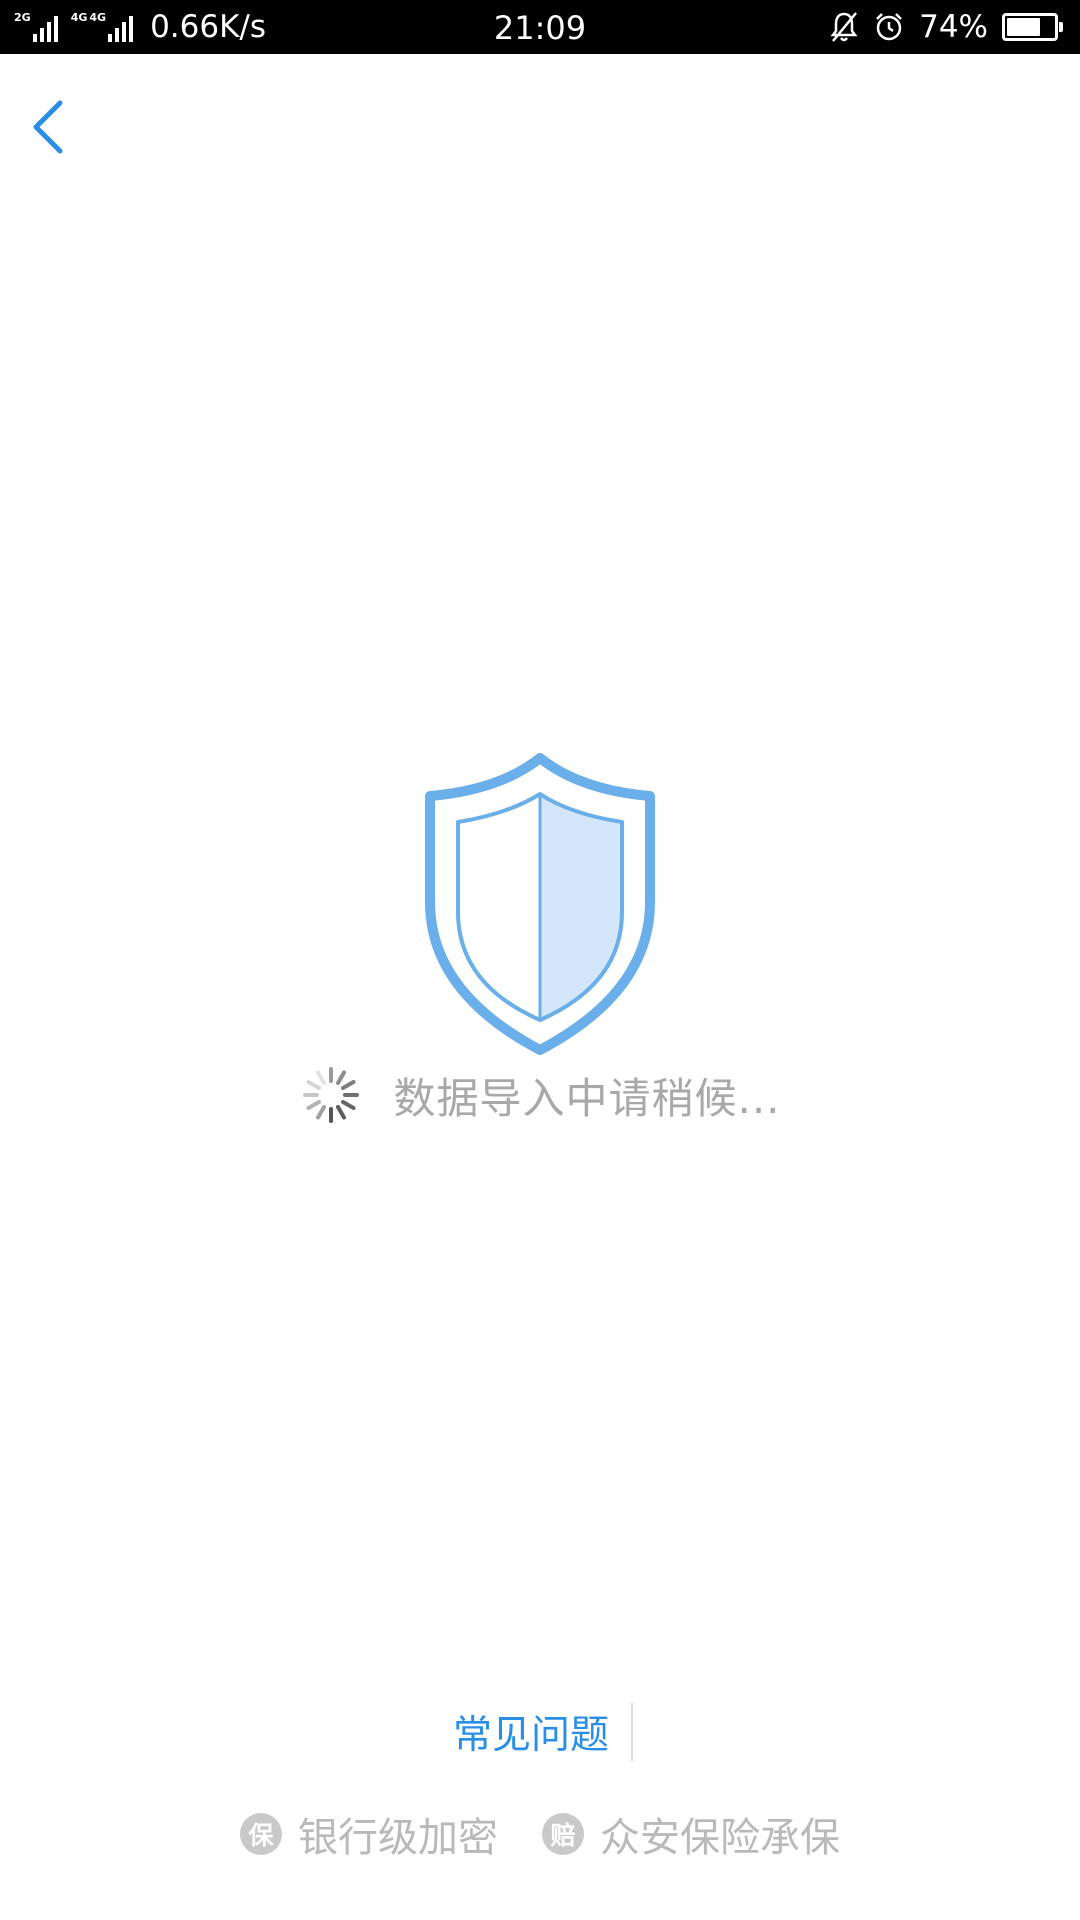 The width and height of the screenshot is (1080, 1920). Describe the element at coordinates (953, 27) in the screenshot. I see `battery-percent: 74%` at that location.